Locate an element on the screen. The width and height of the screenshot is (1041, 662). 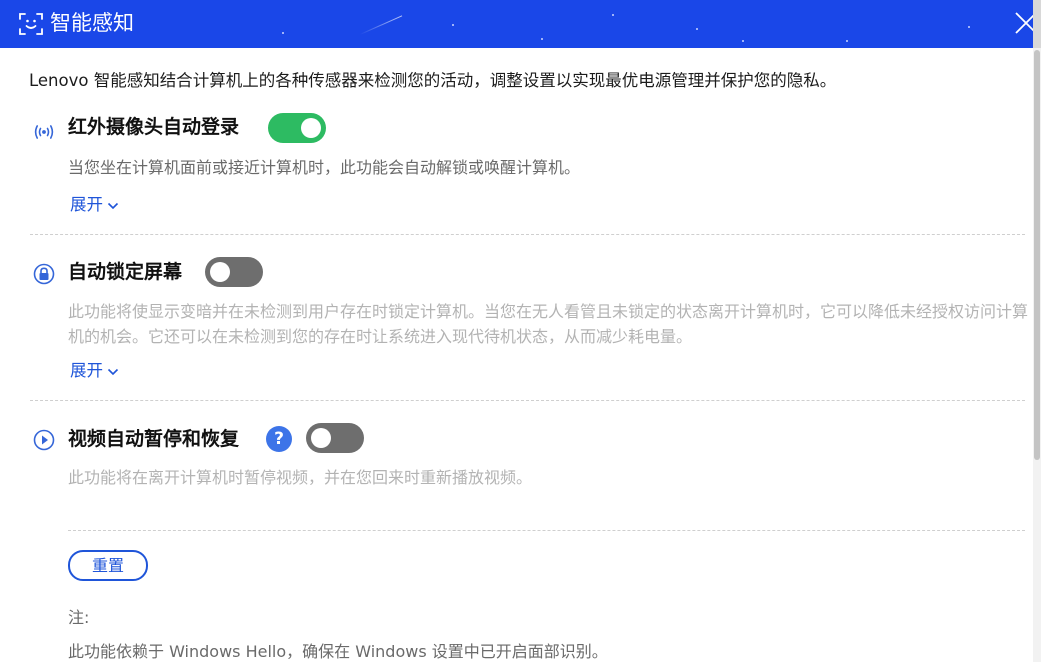
note-label: 注: is located at coordinates (79, 617).